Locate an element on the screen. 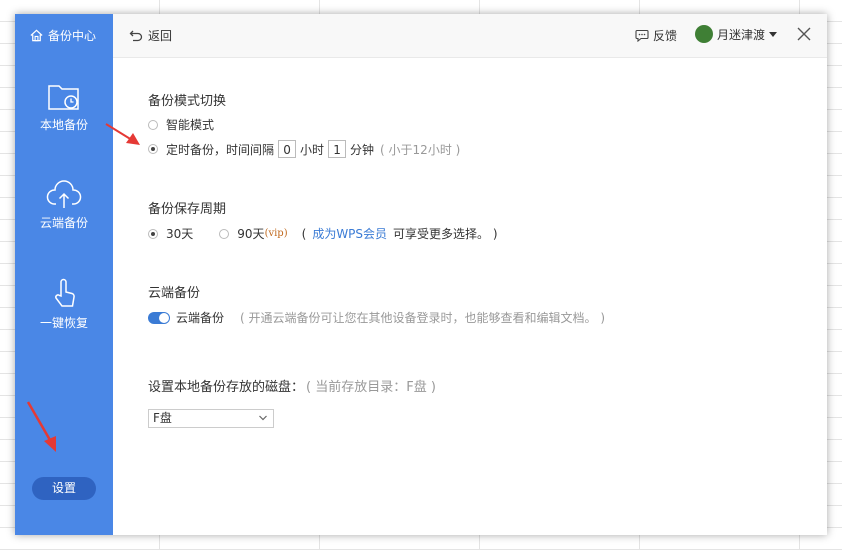 The height and width of the screenshot is (550, 842). minutes-unit: 分钟 is located at coordinates (362, 149).